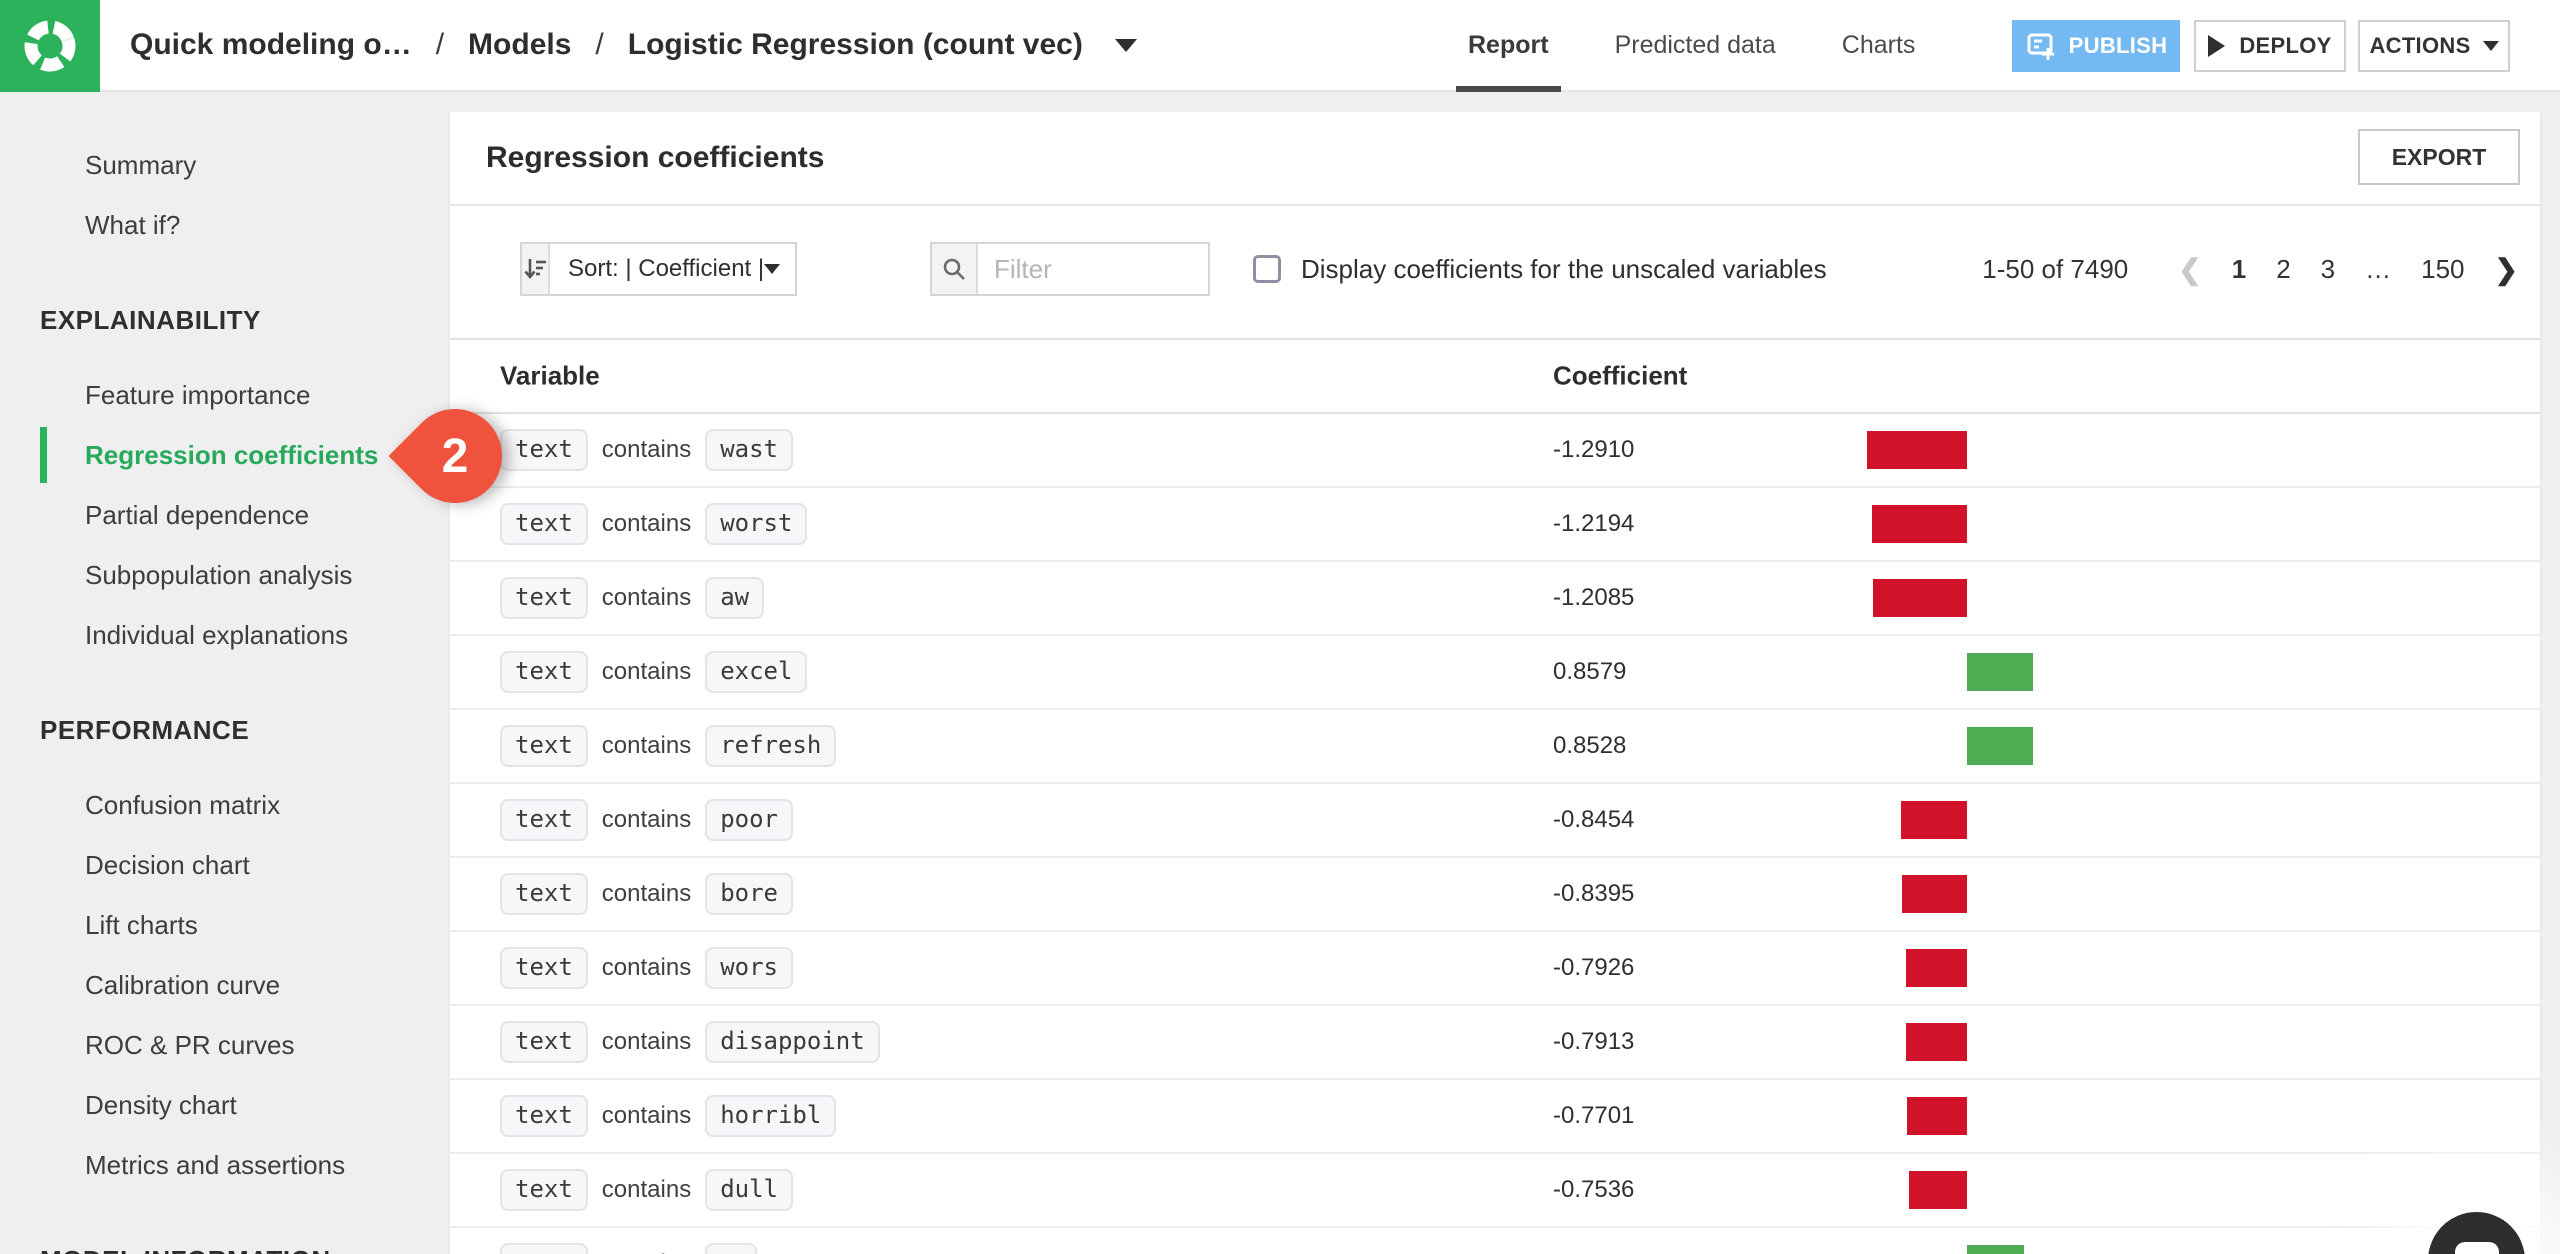  What do you see at coordinates (225, 515) in the screenshot?
I see `sidebar-item-partial-dependence: Partial dependence` at bounding box center [225, 515].